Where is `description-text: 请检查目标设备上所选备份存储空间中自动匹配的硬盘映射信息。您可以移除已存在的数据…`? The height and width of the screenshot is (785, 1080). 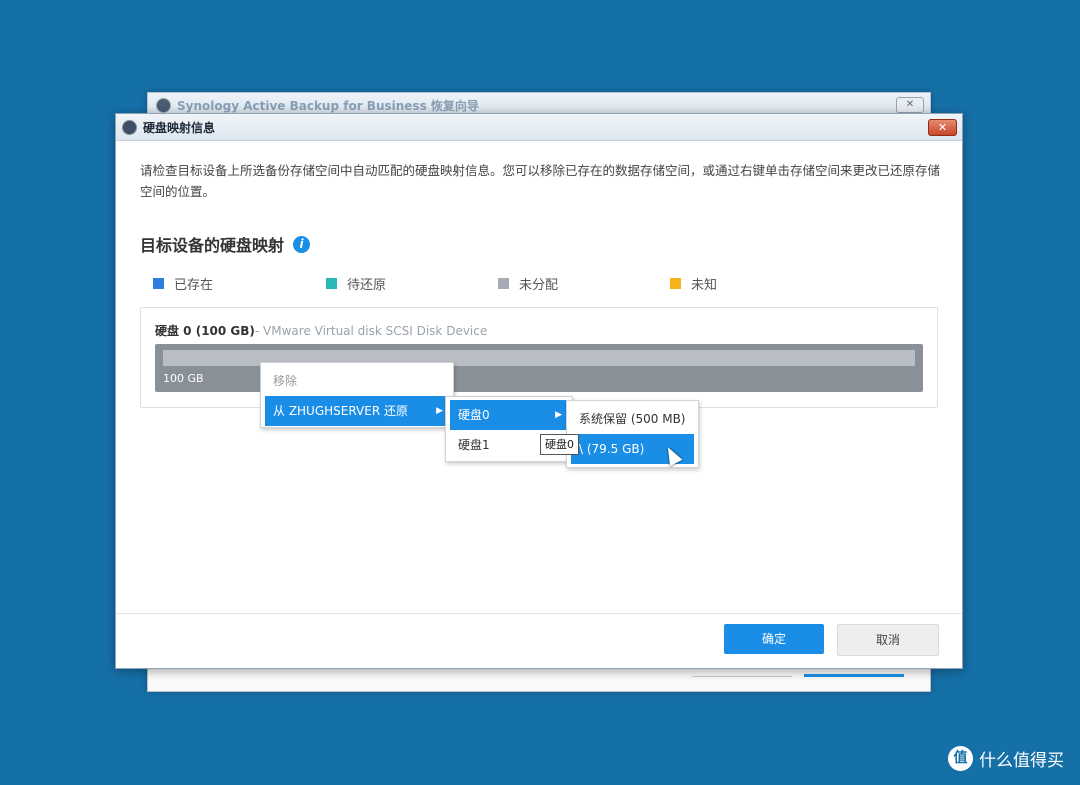
description-text: 请检查目标设备上所选备份存储空间中自动匹配的硬盘映射信息。您可以移除已存在的数据… is located at coordinates (540, 181).